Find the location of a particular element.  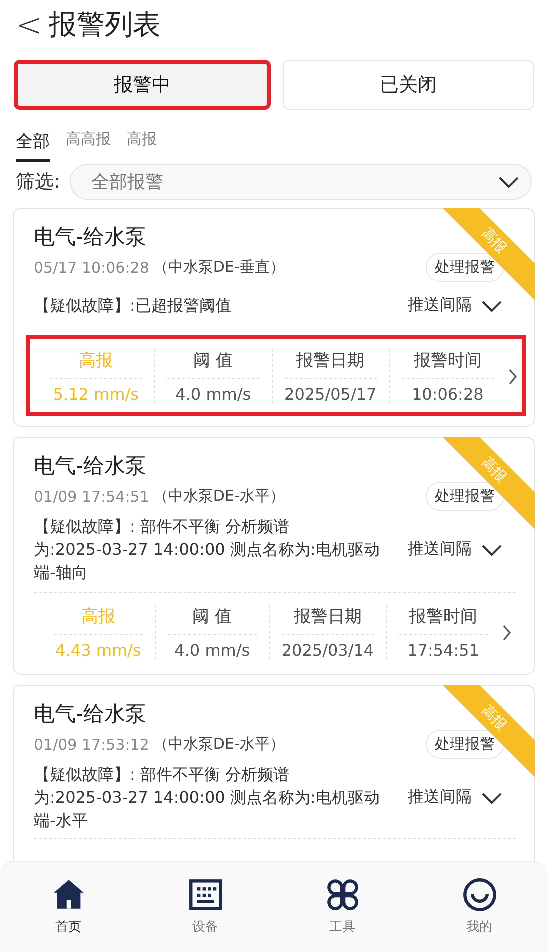

metric-value: 2025/03/14 is located at coordinates (328, 650).